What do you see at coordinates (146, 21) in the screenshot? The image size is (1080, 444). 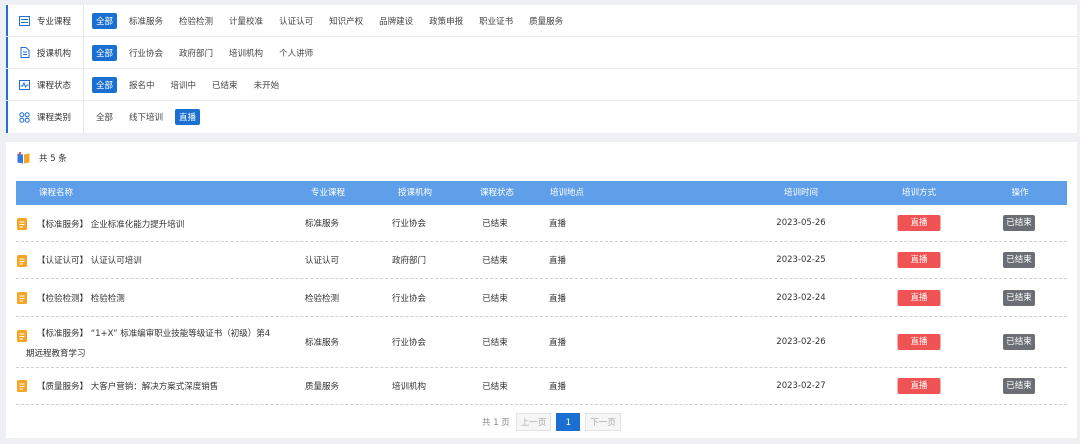 I see `filter-option: 标准服务` at bounding box center [146, 21].